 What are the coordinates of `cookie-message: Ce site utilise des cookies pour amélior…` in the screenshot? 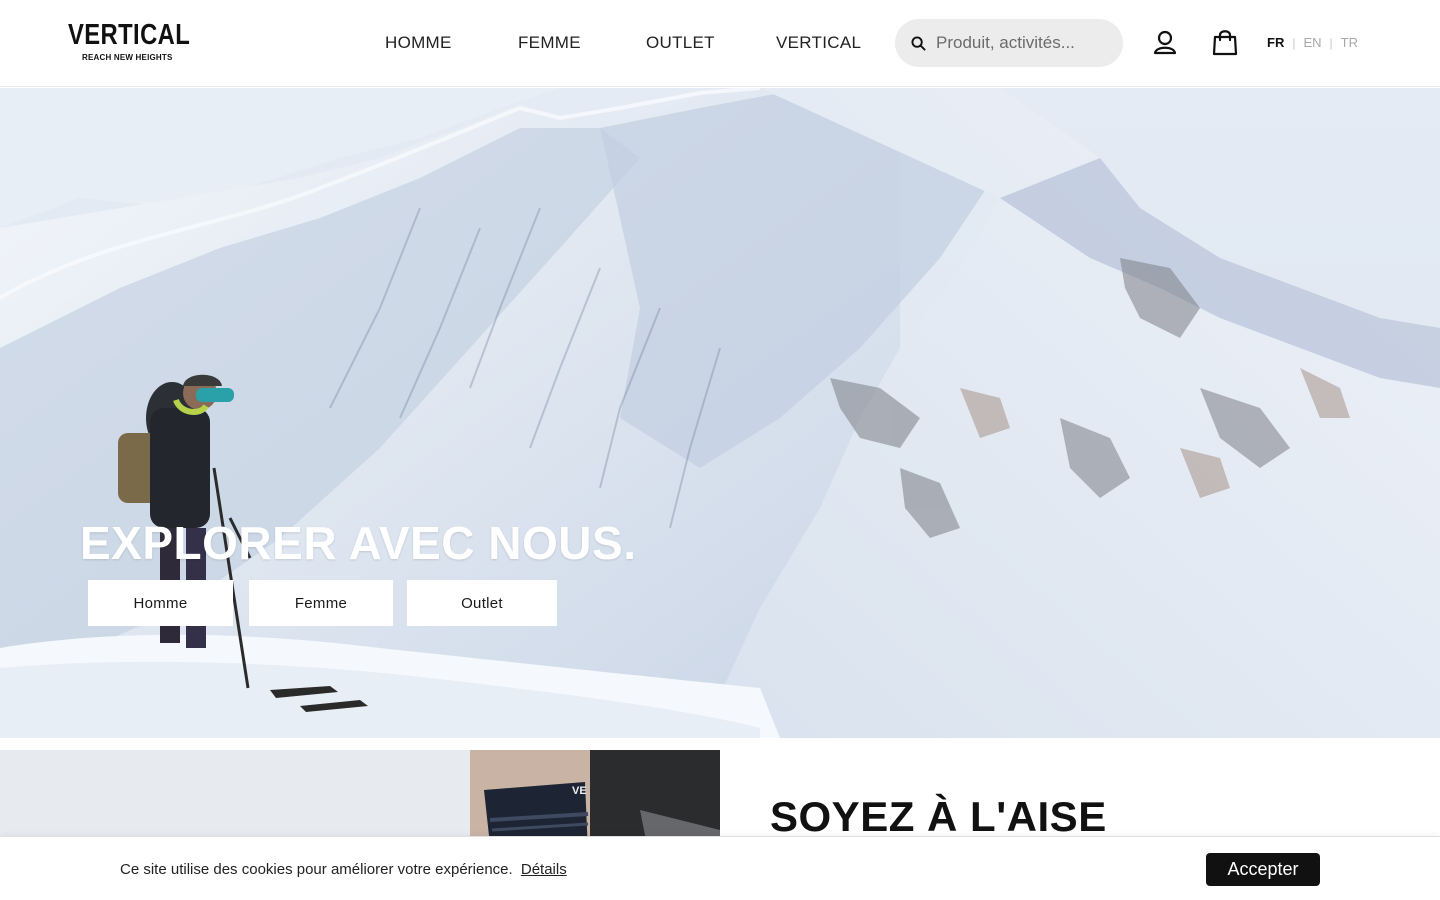 It's located at (343, 869).